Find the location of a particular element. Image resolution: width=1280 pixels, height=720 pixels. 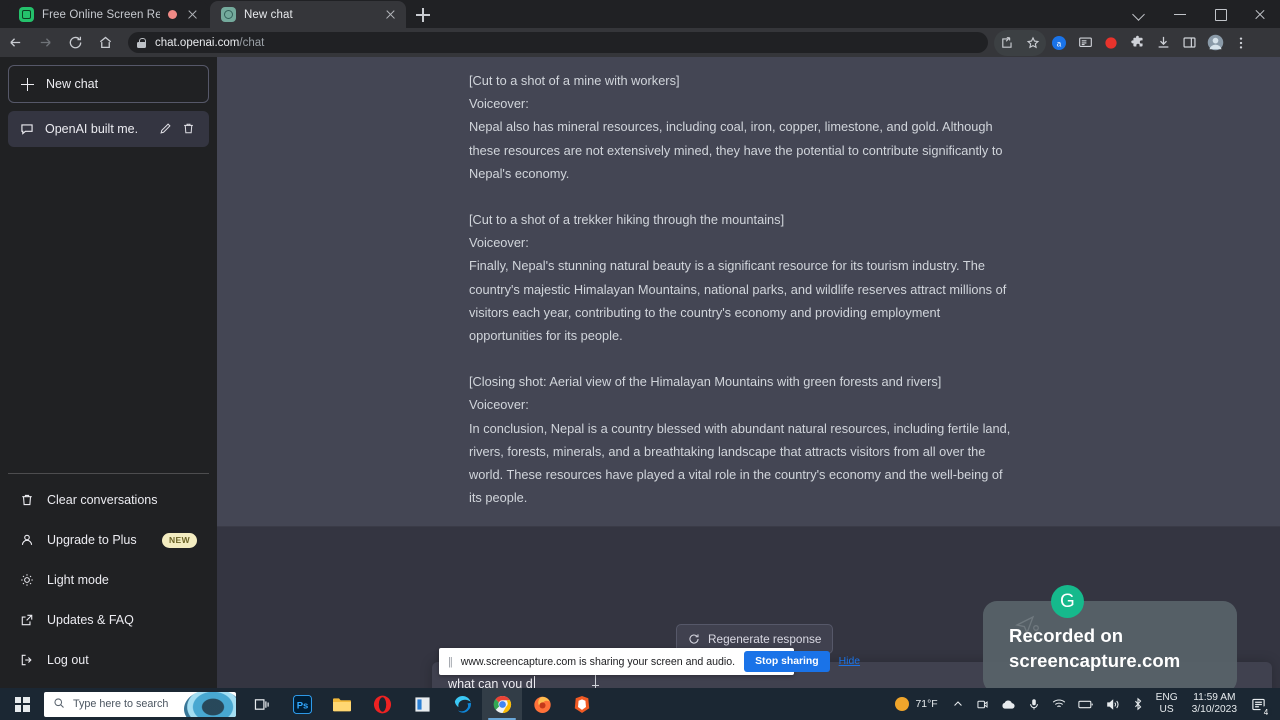

home-button is located at coordinates (105, 42).